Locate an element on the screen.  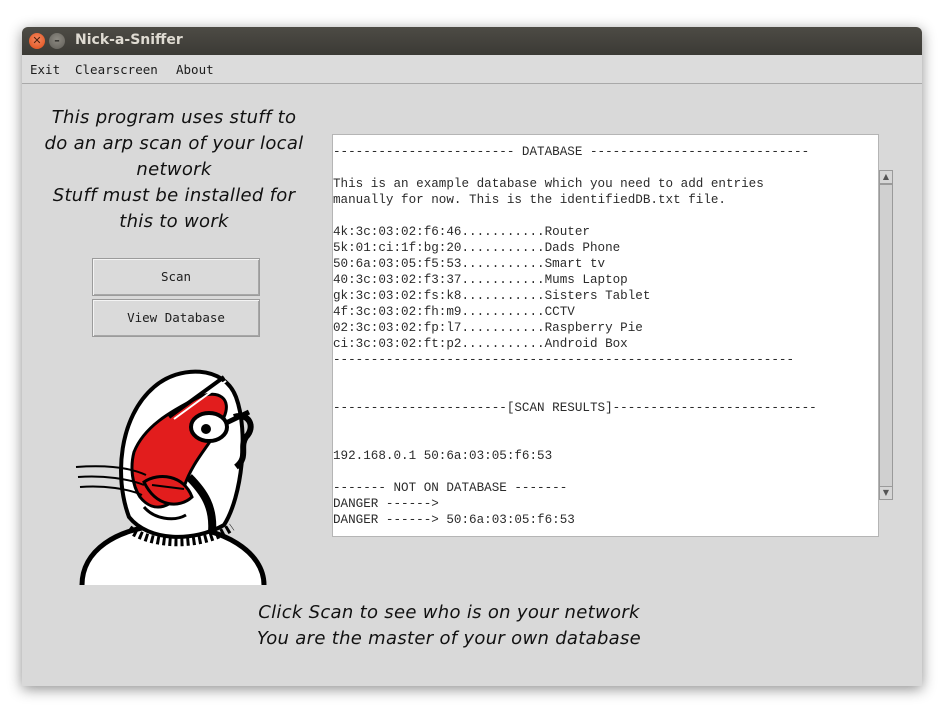
scrollbar-thumb is located at coordinates (886, 336).